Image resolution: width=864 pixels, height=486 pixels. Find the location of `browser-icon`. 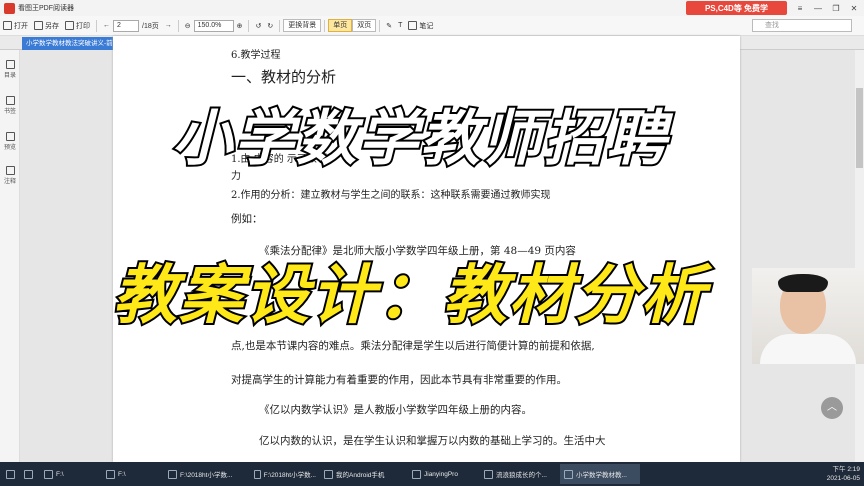

browser-icon is located at coordinates (488, 474).